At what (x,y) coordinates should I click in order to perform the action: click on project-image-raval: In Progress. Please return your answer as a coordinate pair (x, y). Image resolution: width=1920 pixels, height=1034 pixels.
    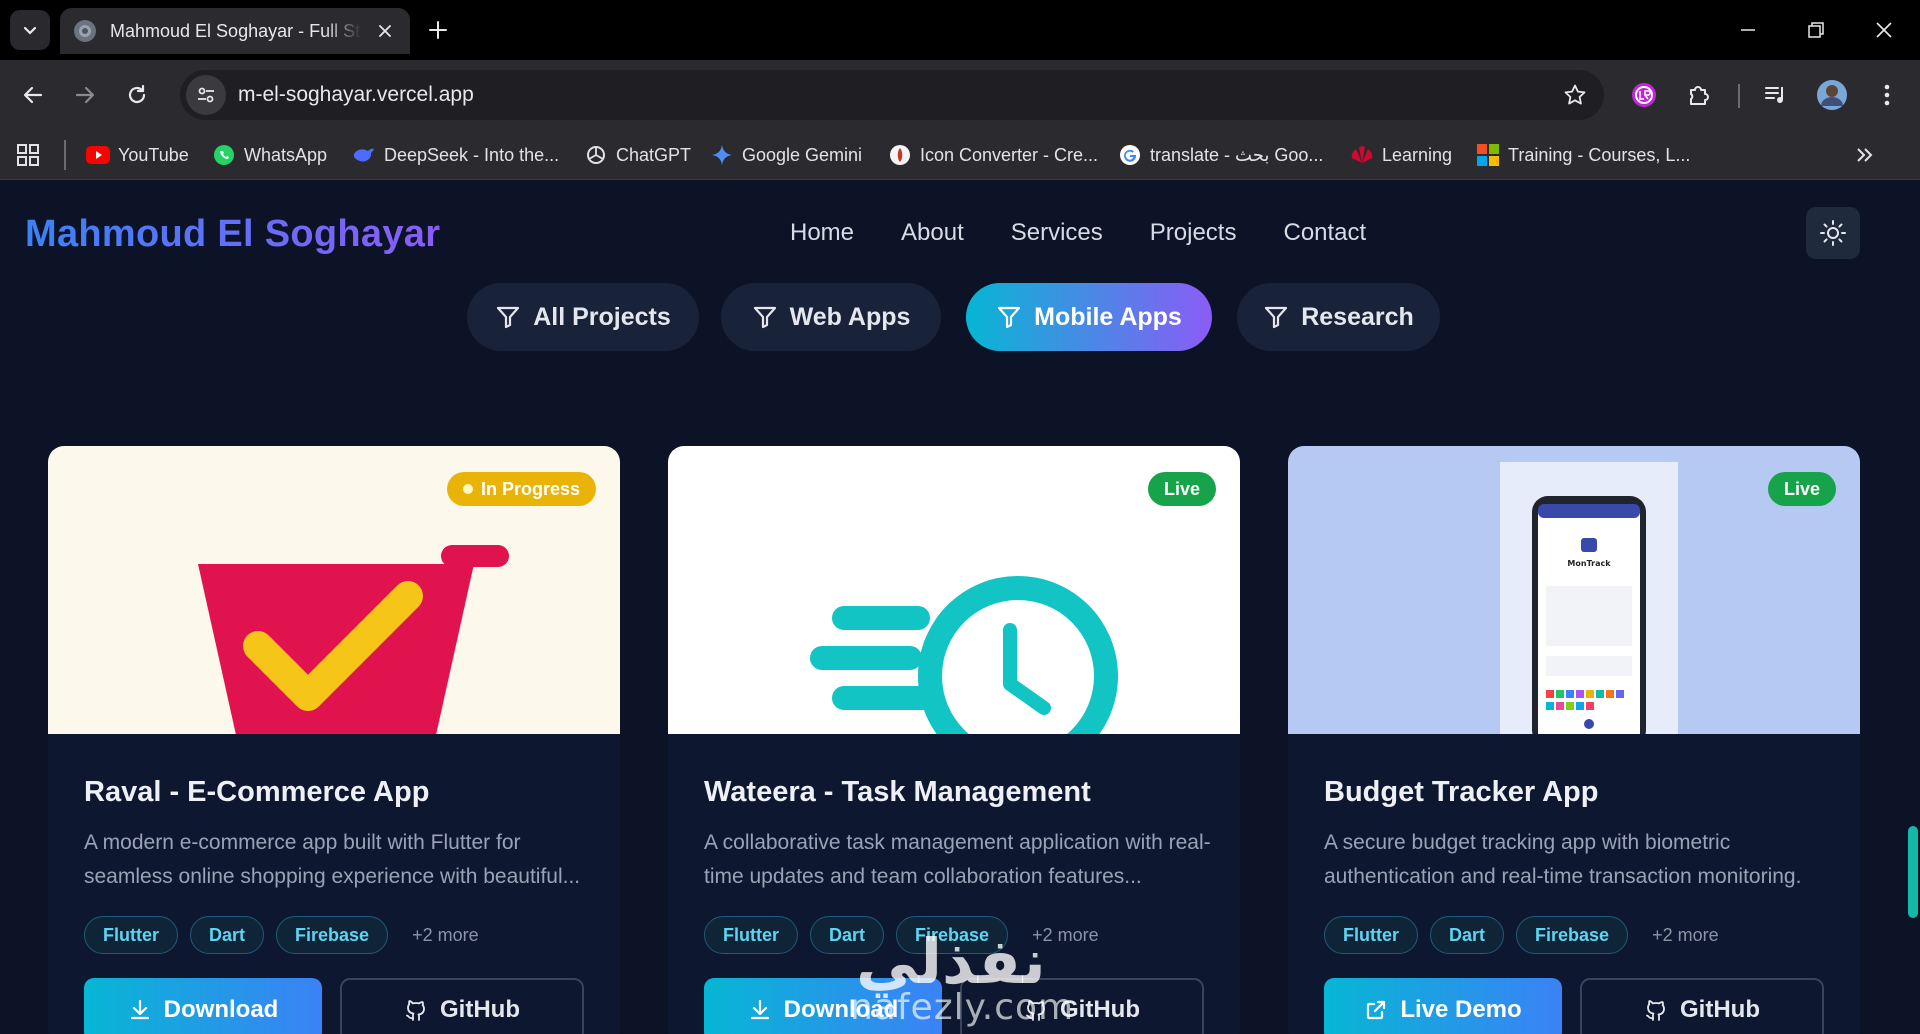
    Looking at the image, I should click on (334, 590).